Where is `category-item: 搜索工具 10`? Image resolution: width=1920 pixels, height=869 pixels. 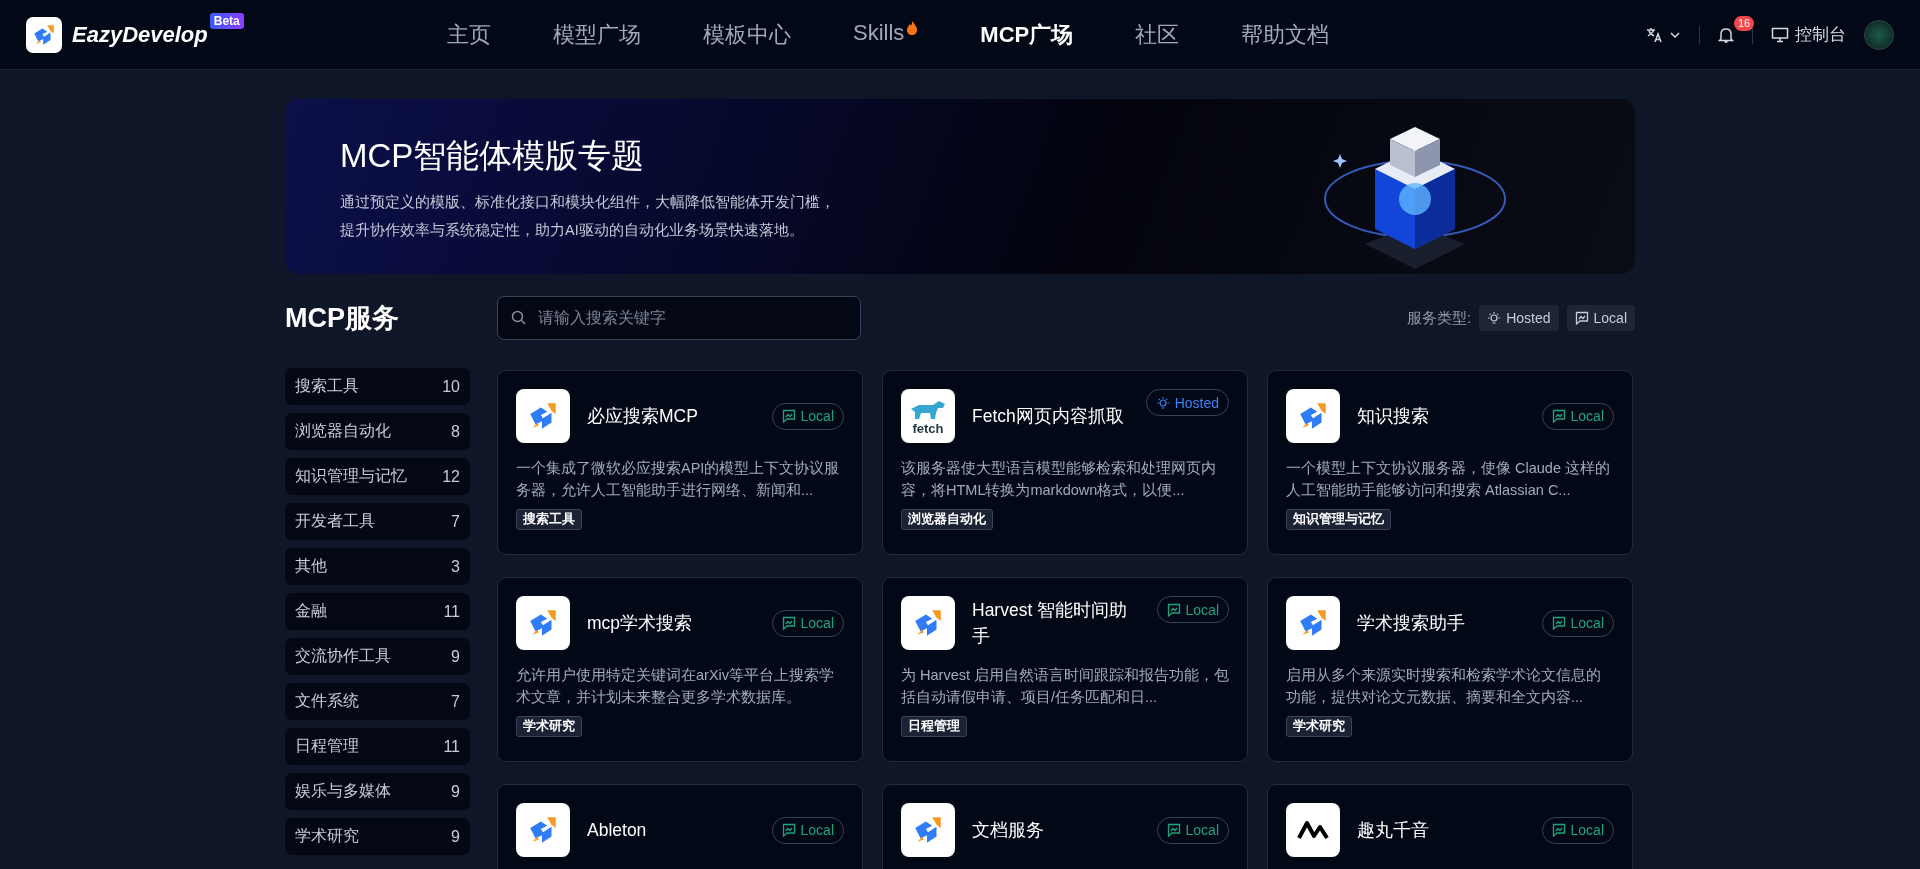 category-item: 搜索工具 10 is located at coordinates (377, 386).